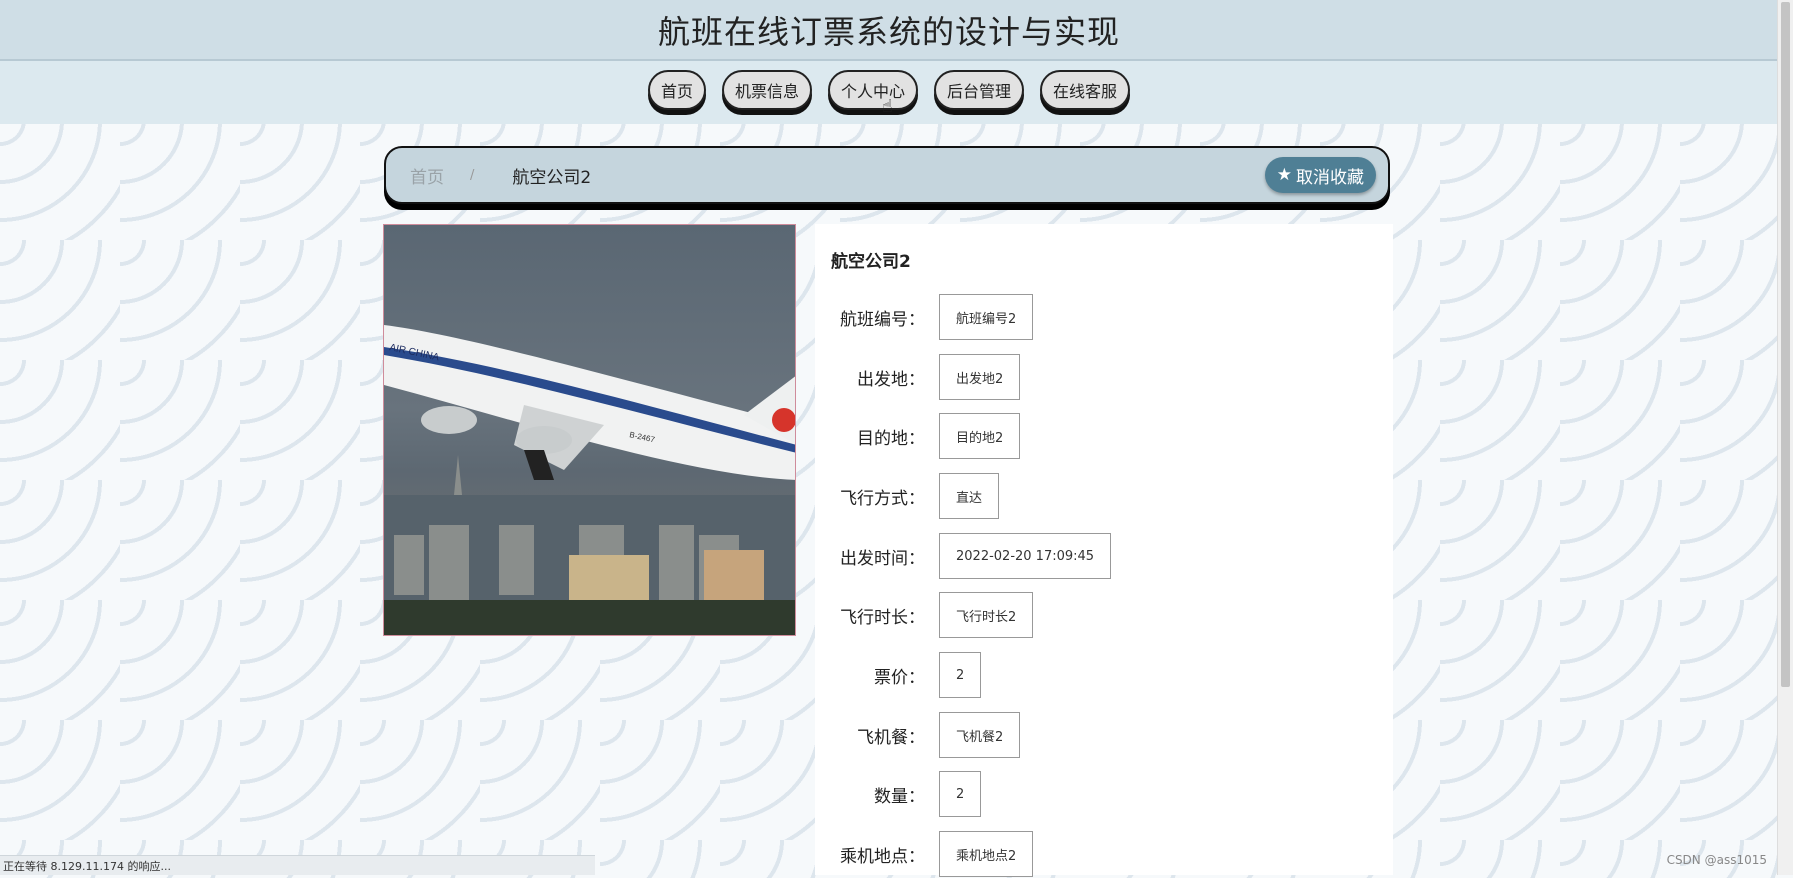  Describe the element at coordinates (766, 90) in the screenshot. I see `nav-ticket-info: 机票信息` at that location.